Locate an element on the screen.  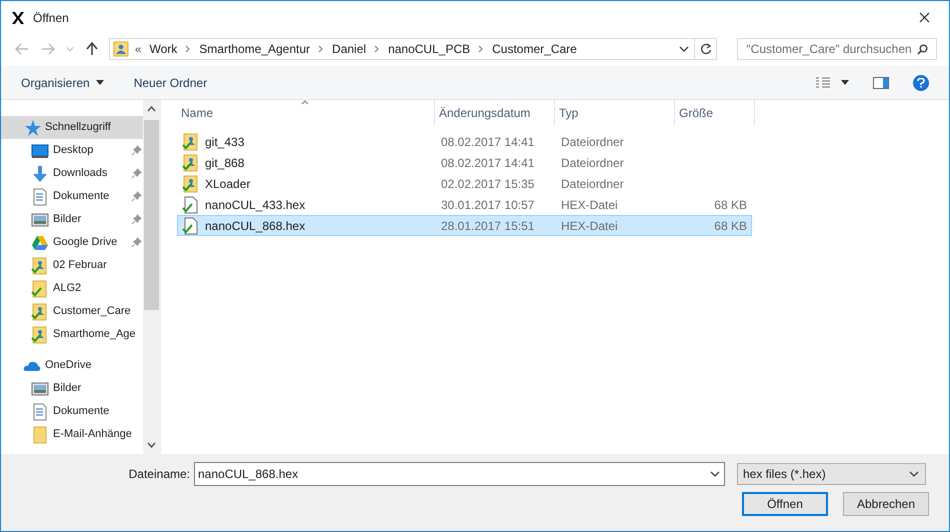
column-header: Typ is located at coordinates (615, 113).